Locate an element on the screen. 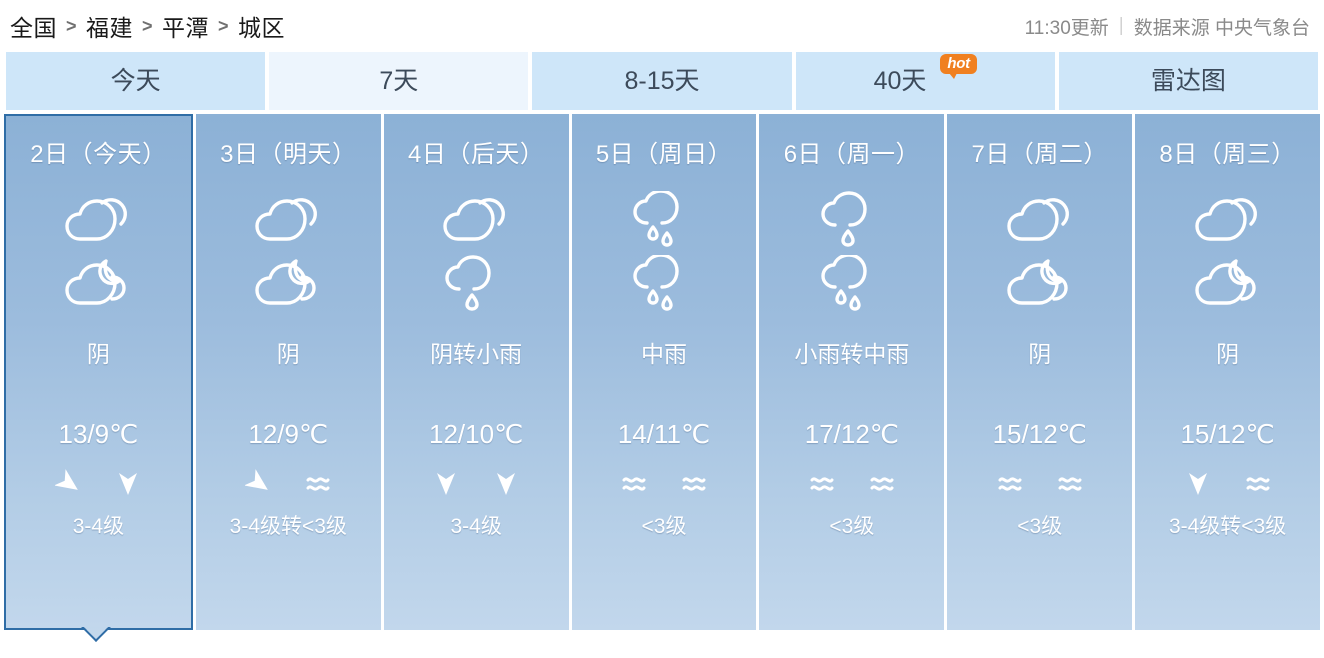 Image resolution: width=1324 pixels, height=658 pixels. breadcrumb: 全国 > 福建 > 平潭 > 城区 is located at coordinates (147, 26).